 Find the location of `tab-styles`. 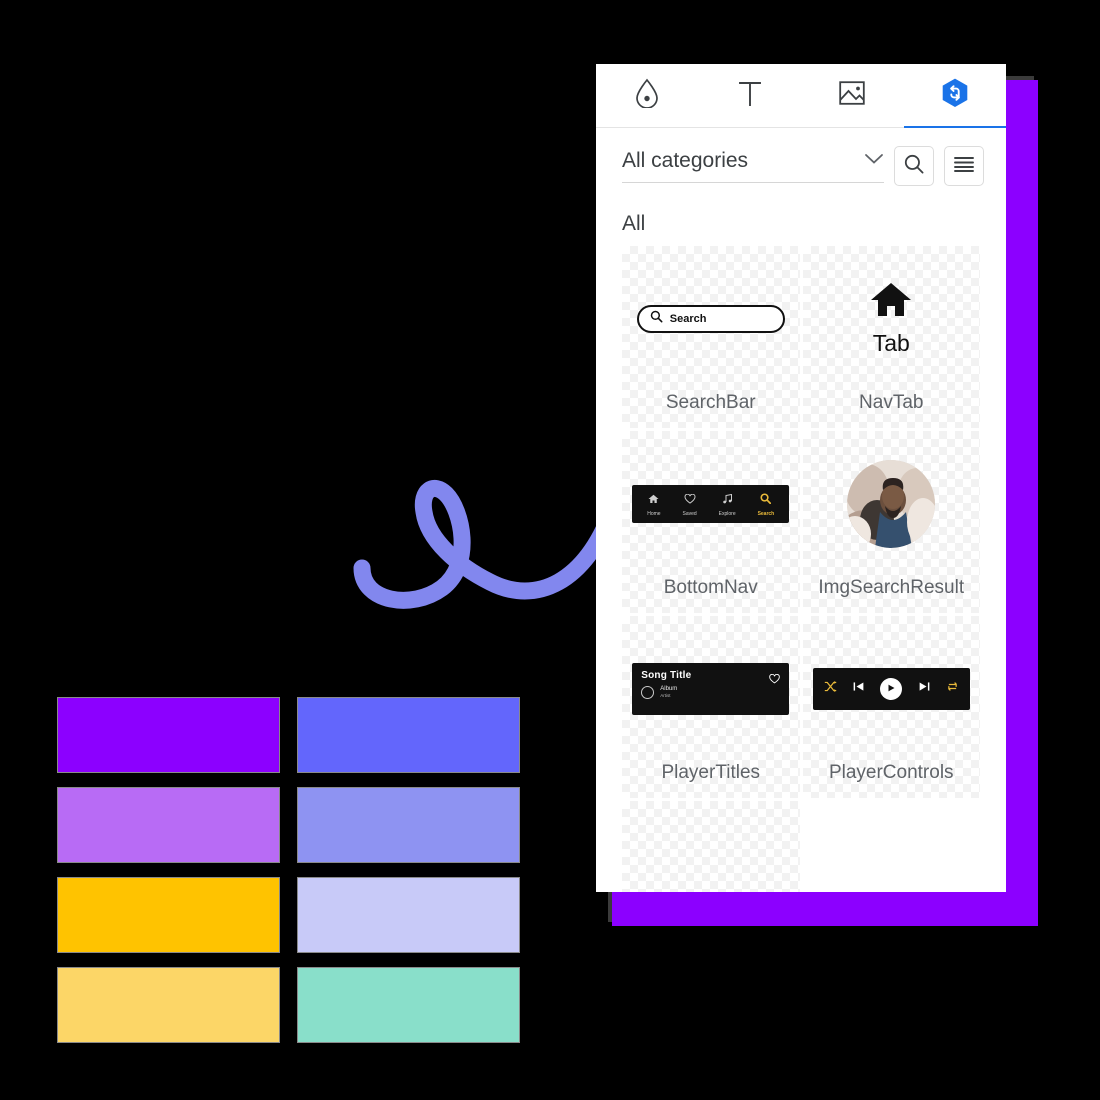

tab-styles is located at coordinates (647, 95).